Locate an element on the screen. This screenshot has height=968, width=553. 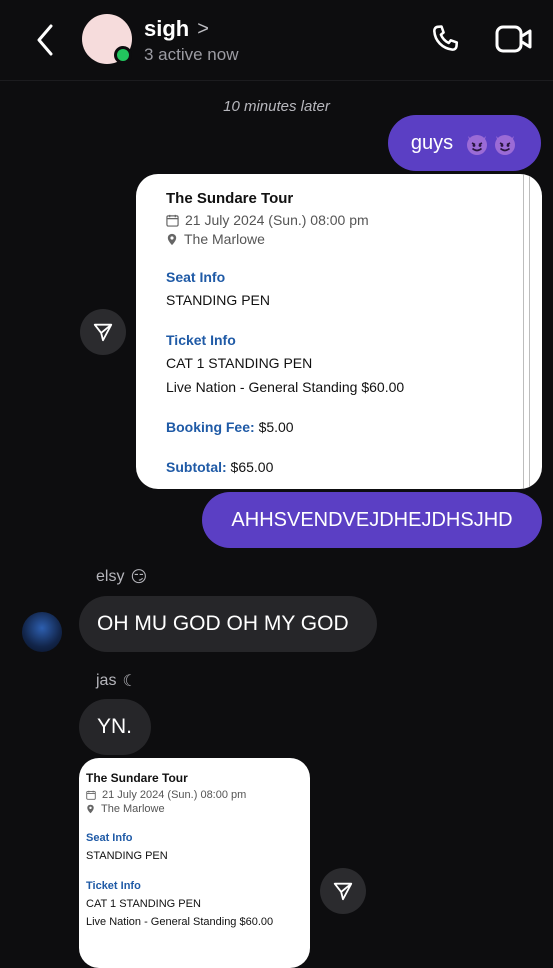
chat-name: sigh is located at coordinates (167, 28).